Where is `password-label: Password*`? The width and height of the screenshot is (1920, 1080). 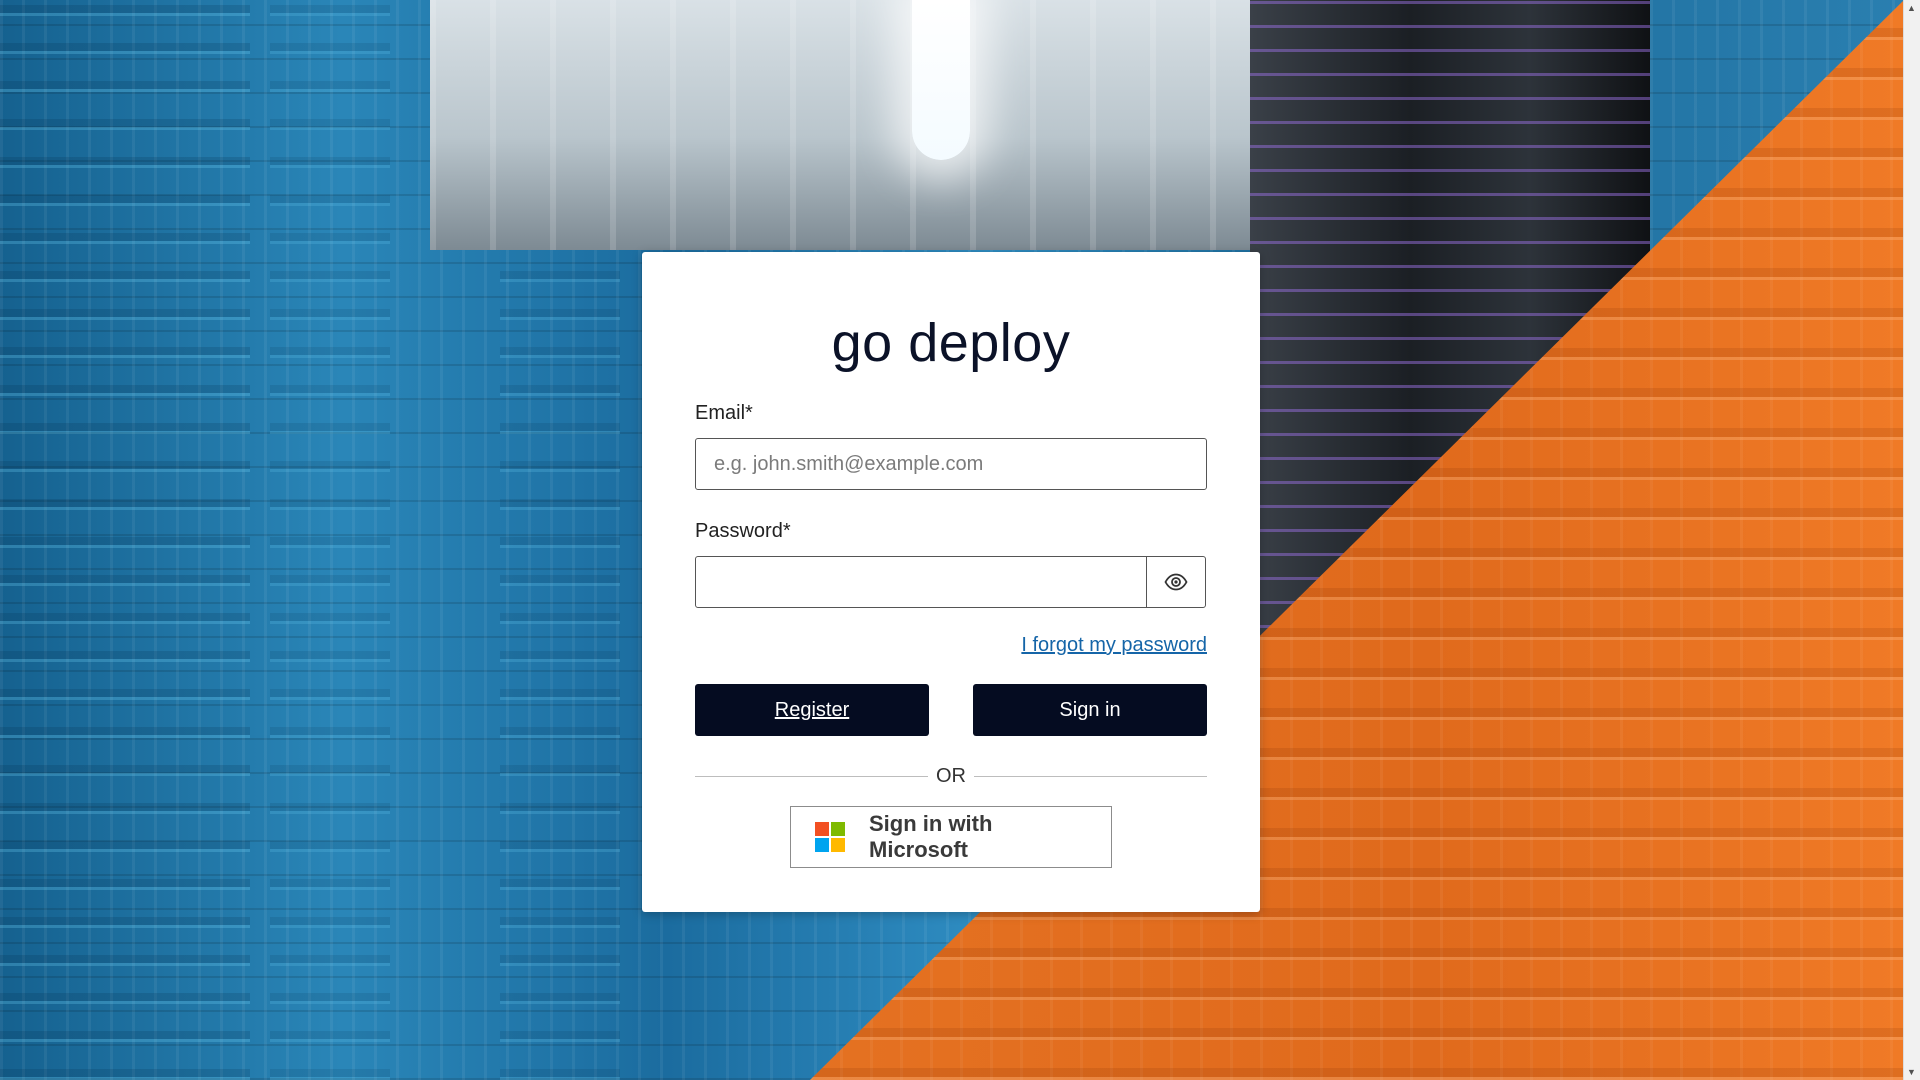
password-label: Password* is located at coordinates (743, 531).